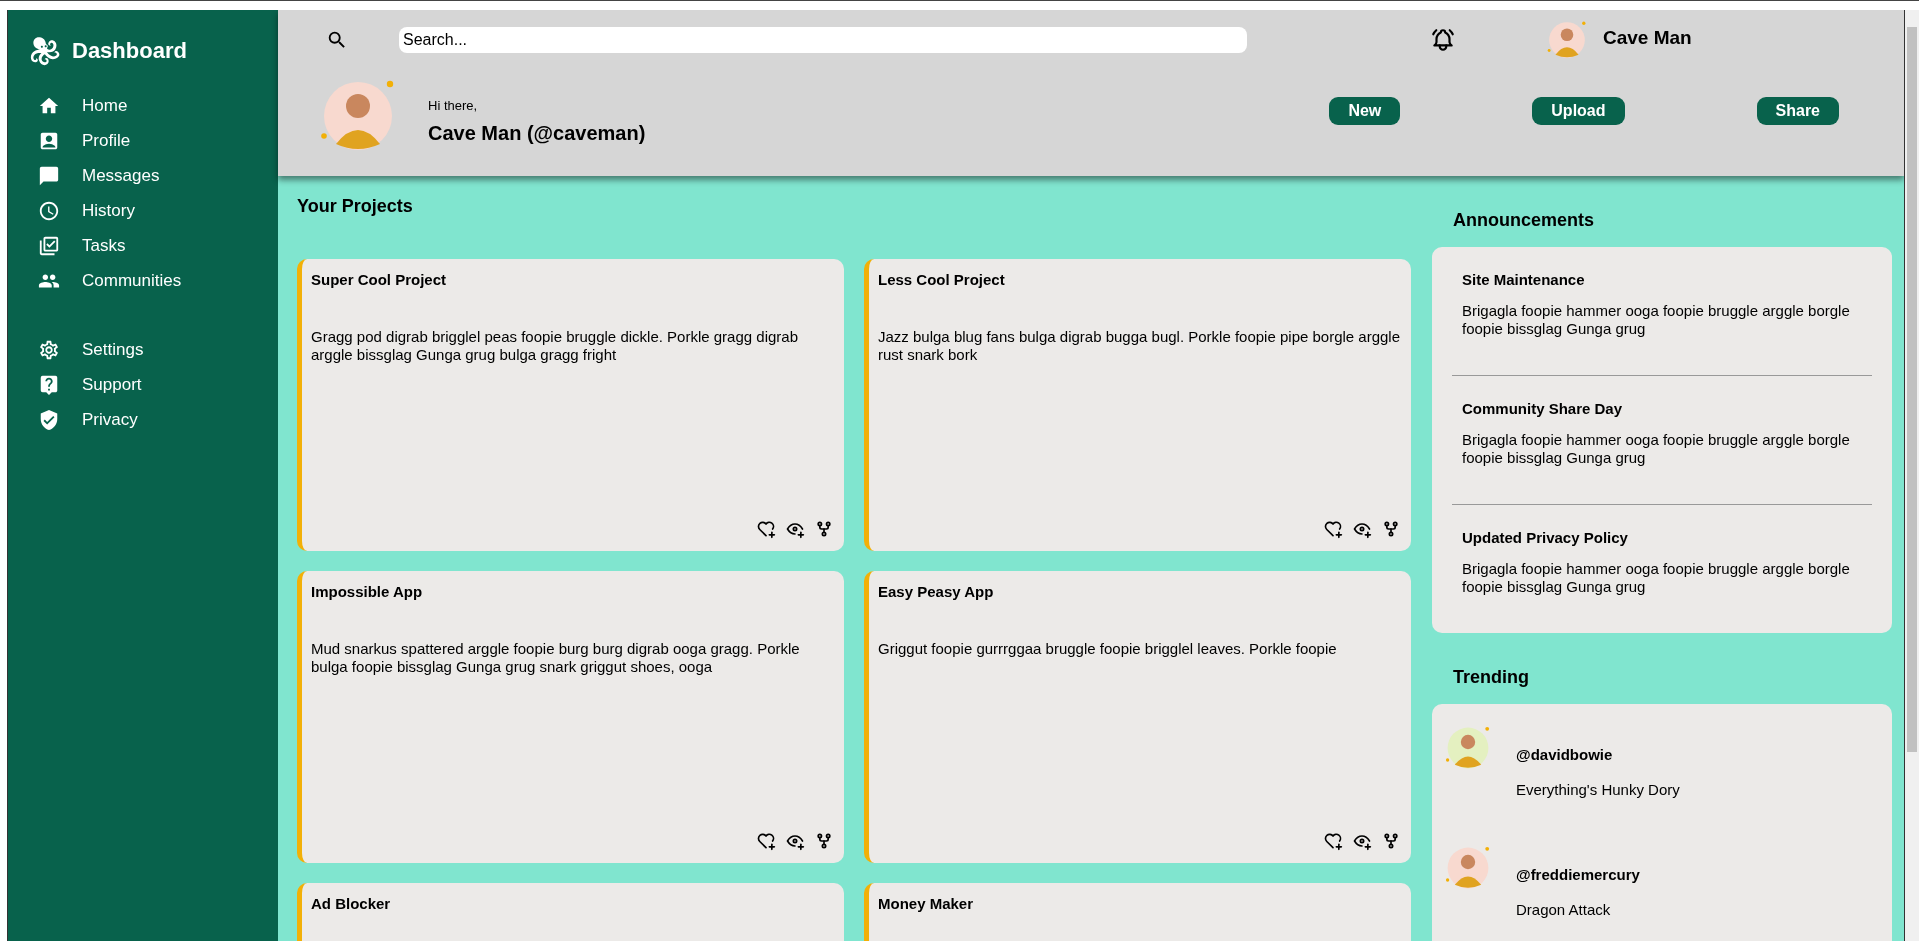 The image size is (1919, 941). What do you see at coordinates (367, 591) in the screenshot?
I see `project-title: Impossible App` at bounding box center [367, 591].